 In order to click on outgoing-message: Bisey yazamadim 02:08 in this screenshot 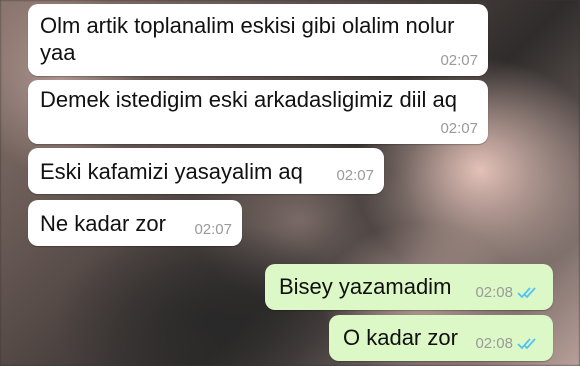, I will do `click(409, 287)`.